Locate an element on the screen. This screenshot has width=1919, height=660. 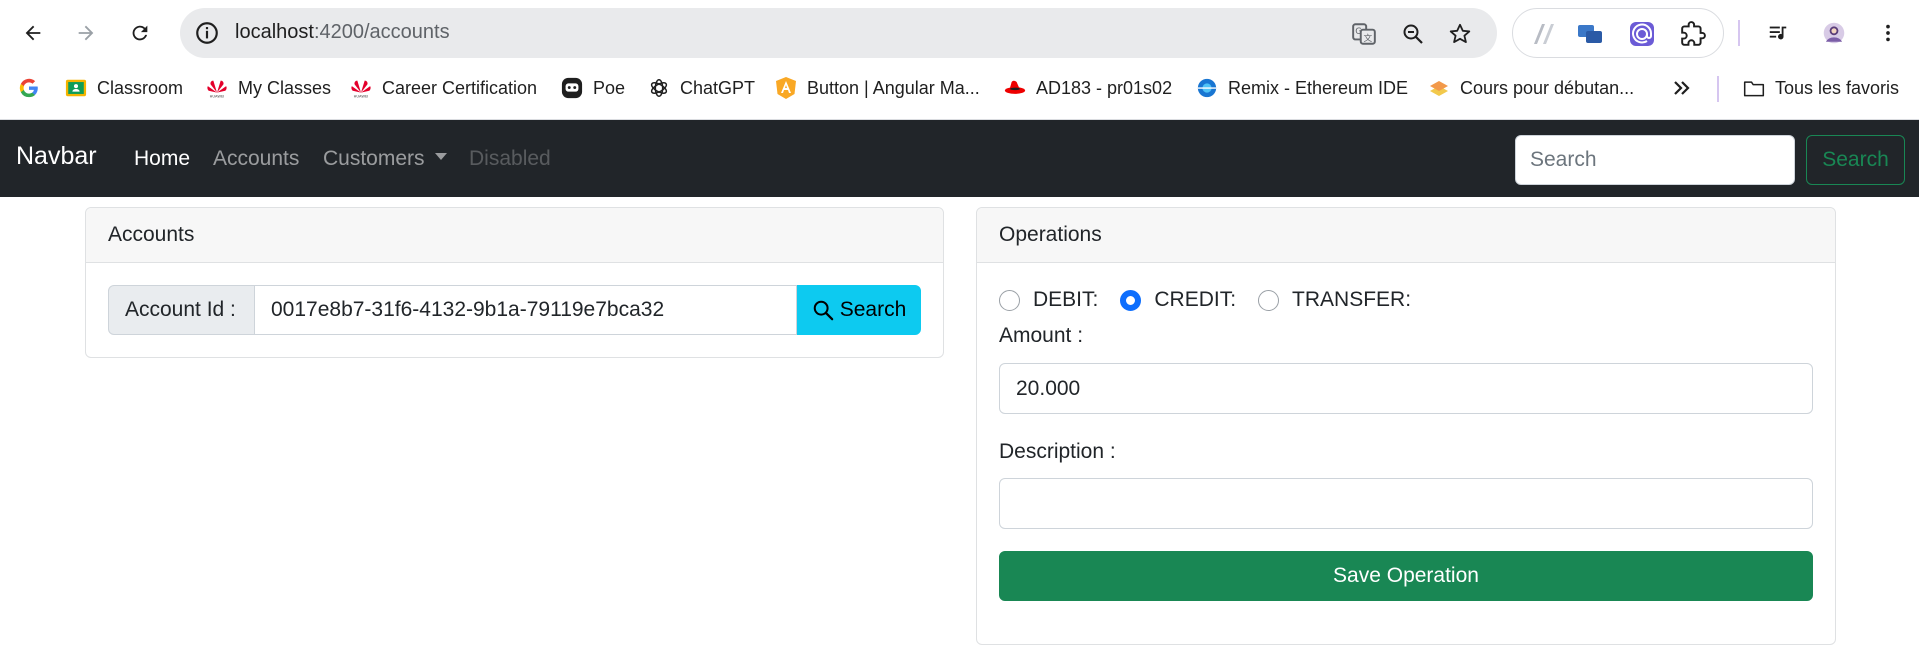
bookmark-label: Remix - Ethereum IDE is located at coordinates (1318, 87).